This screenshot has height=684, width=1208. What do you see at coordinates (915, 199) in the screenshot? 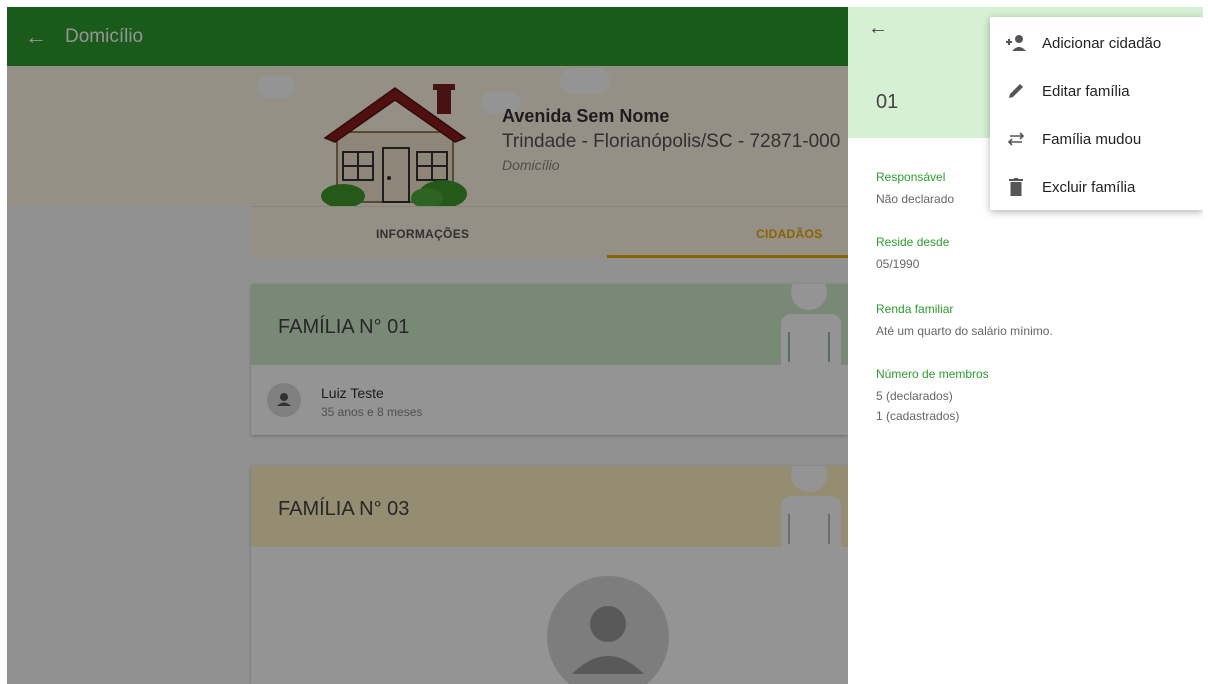
I see `field-value: Não declarado` at bounding box center [915, 199].